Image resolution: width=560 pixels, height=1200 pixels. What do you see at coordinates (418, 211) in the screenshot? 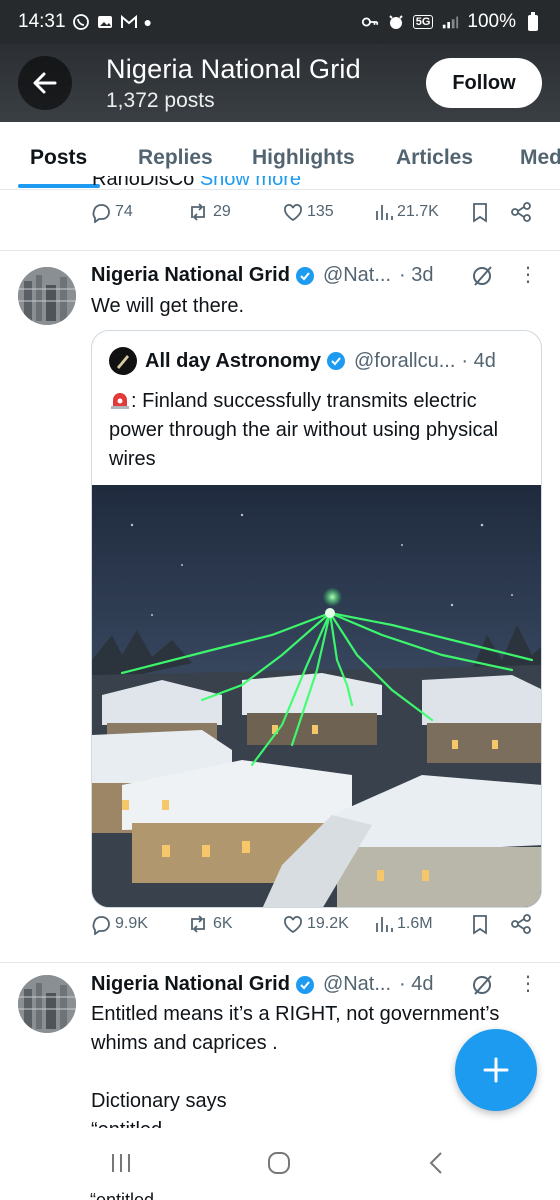
I see `view-count: 21.7K` at bounding box center [418, 211].